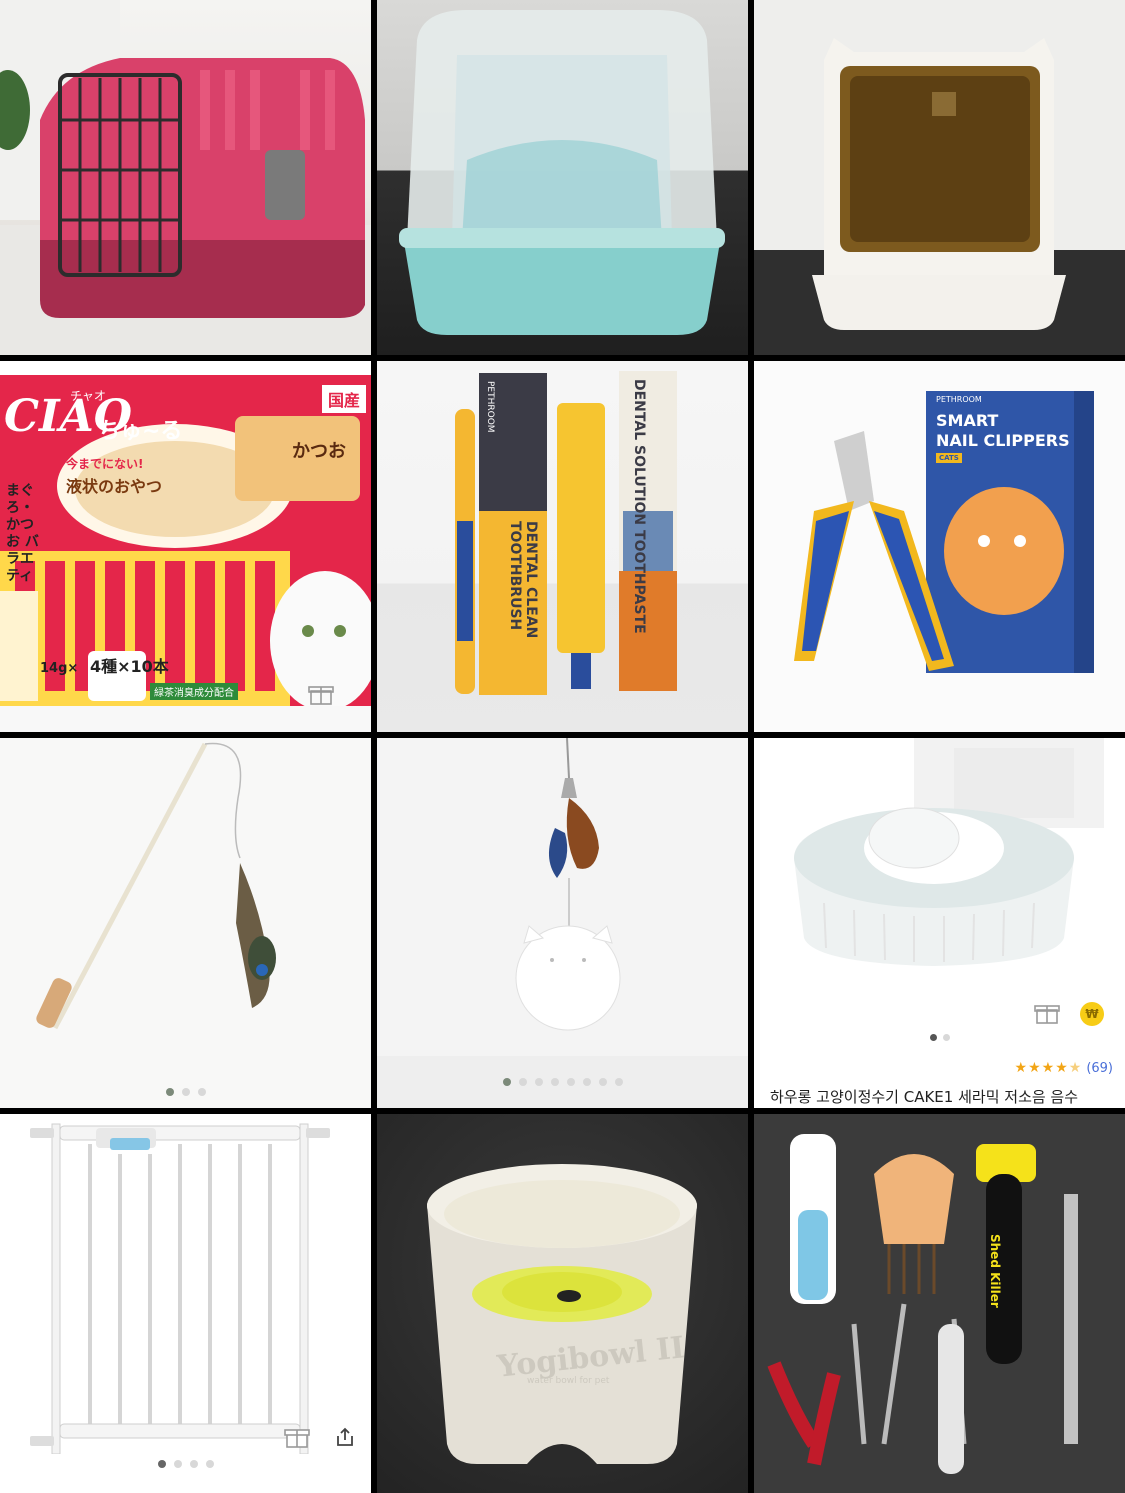 This screenshot has height=1493, width=1125. What do you see at coordinates (22, 533) in the screenshot?
I see `ciao-variety-text: まぐろ・かつお バラエティ` at bounding box center [22, 533].